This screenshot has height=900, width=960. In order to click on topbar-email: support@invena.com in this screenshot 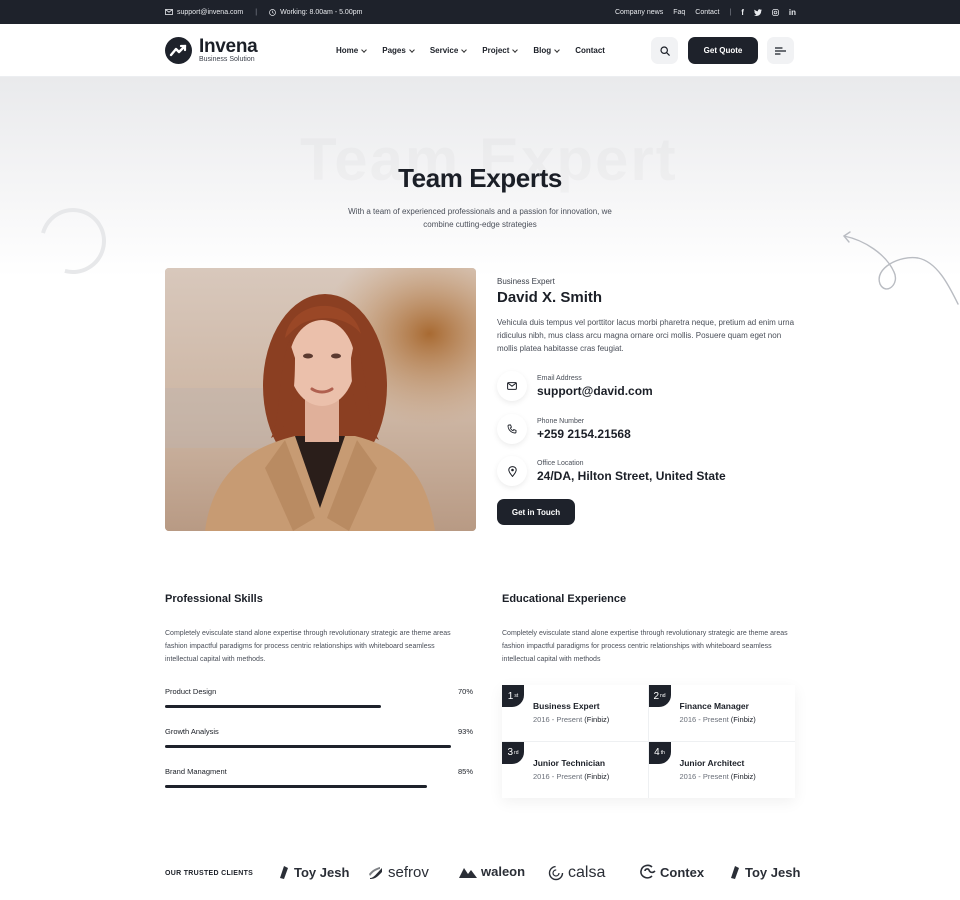, I will do `click(204, 12)`.